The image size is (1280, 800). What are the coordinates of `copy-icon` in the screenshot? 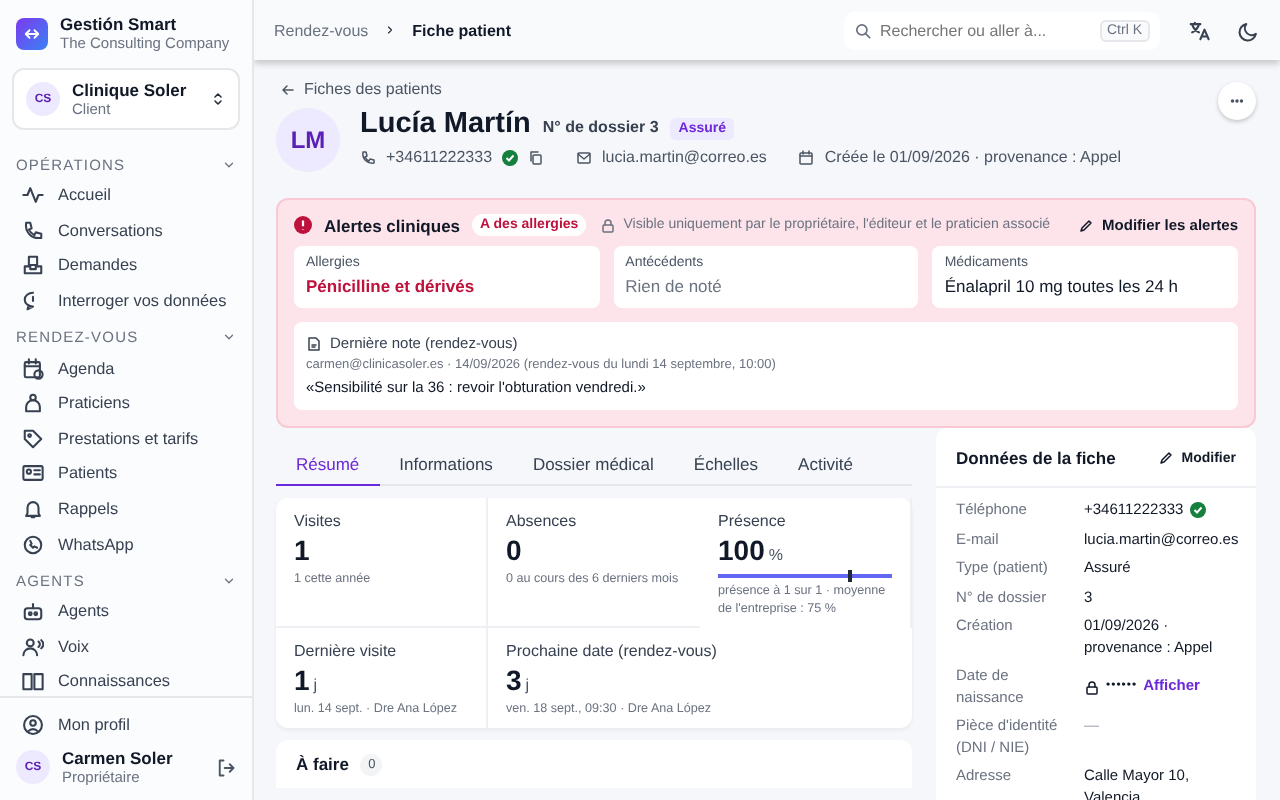 It's located at (536, 157).